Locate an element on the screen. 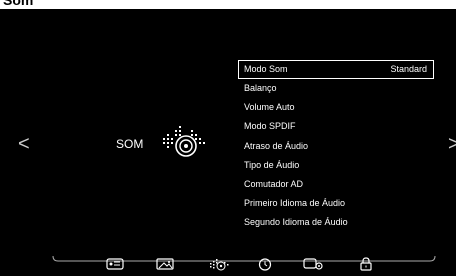 Image resolution: width=456 pixels, height=276 pixels. image-icon is located at coordinates (165, 266).